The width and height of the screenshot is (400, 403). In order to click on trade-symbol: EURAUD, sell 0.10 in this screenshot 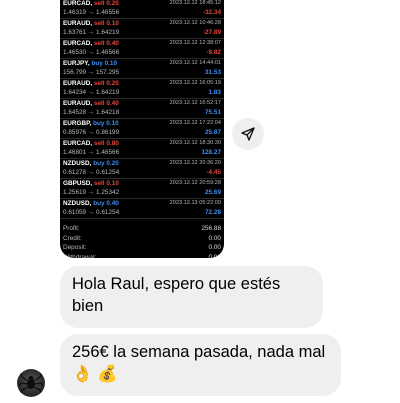, I will do `click(91, 23)`.